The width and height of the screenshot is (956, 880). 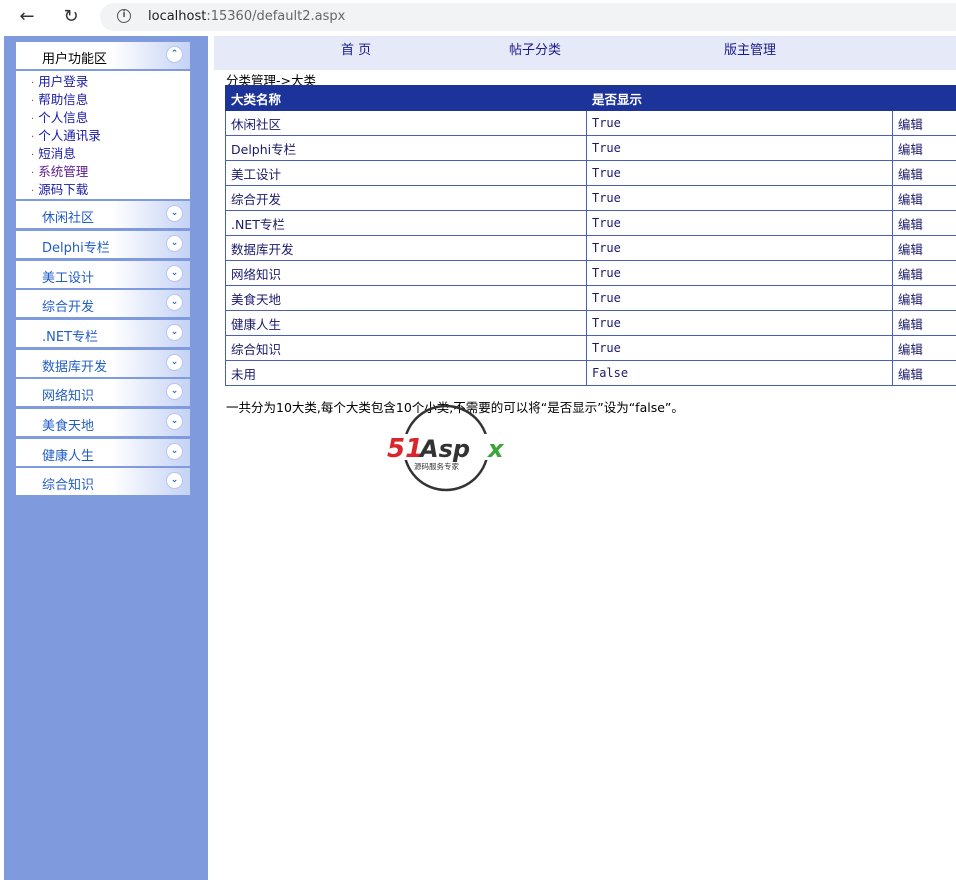 I want to click on 51aspx-logo: 51 Asp x 源码服务专家, so click(x=448, y=448).